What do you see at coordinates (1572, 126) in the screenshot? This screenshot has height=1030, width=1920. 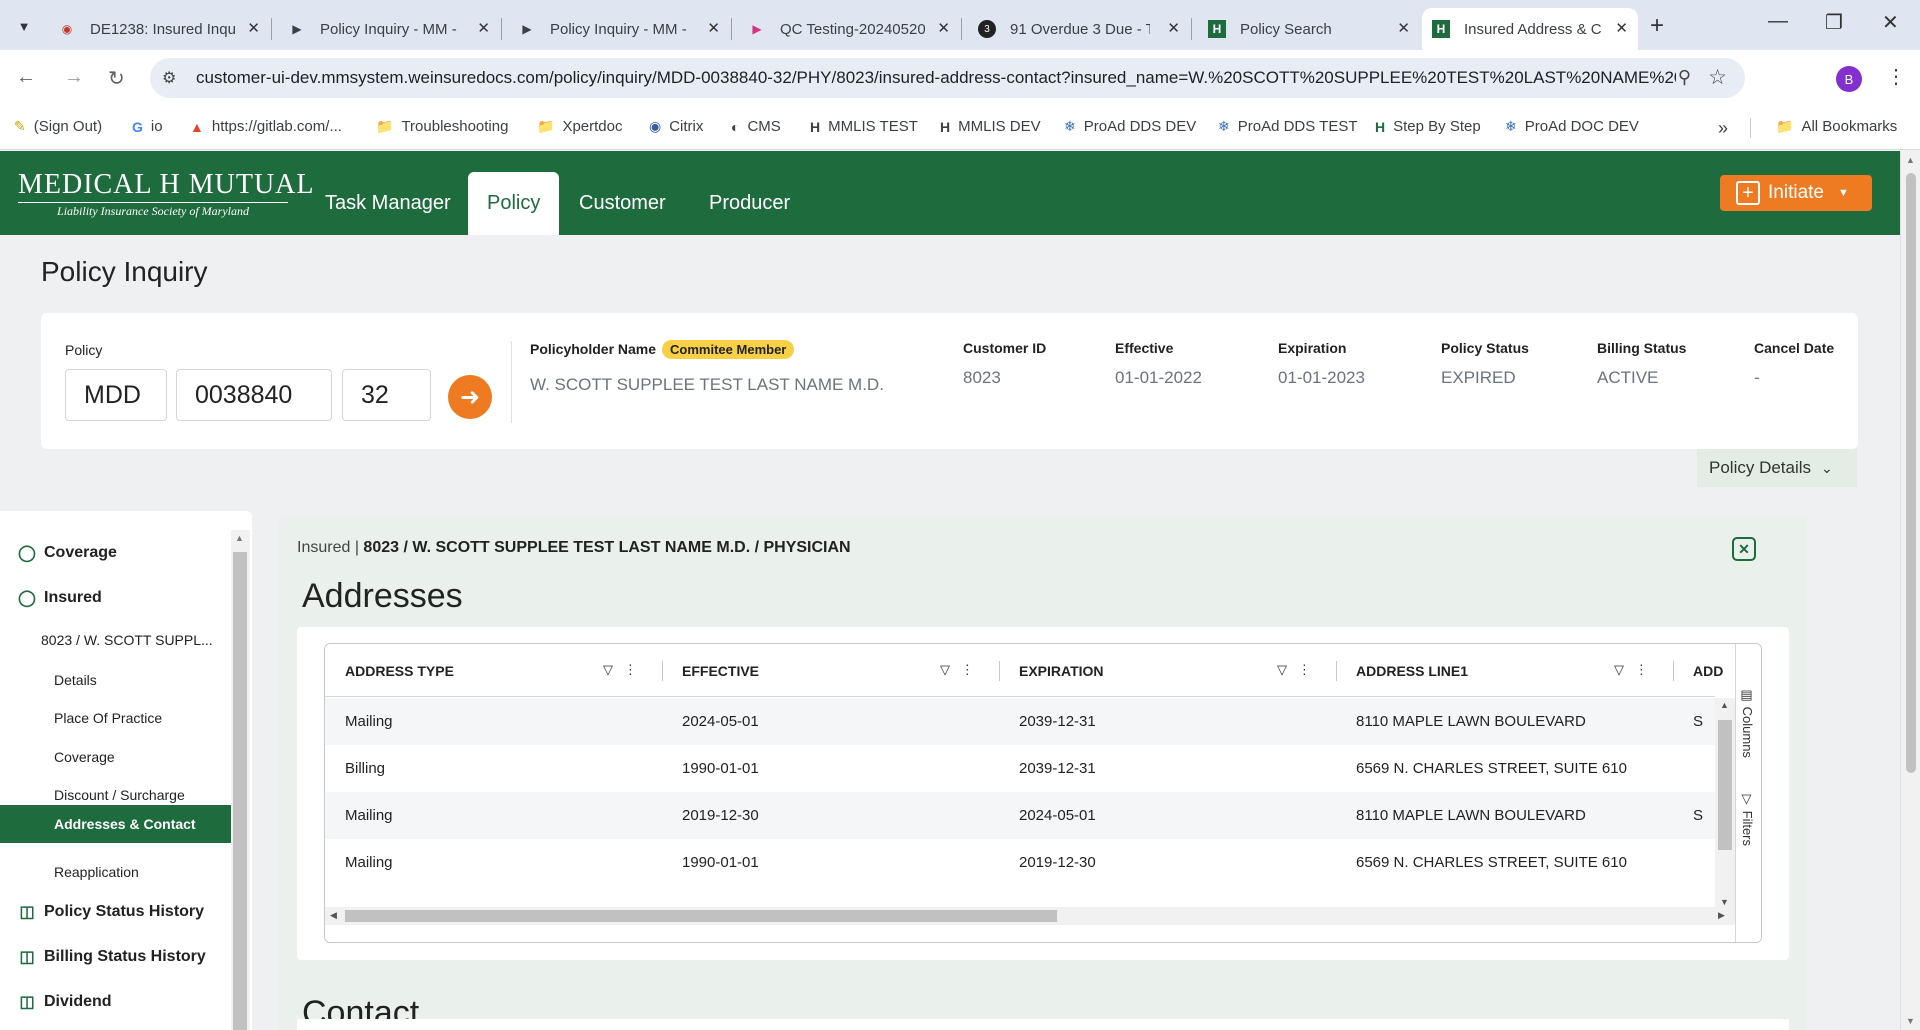 I see `bookmark-proad-doc-dev: ❄ ProAd DOC DEV` at bounding box center [1572, 126].